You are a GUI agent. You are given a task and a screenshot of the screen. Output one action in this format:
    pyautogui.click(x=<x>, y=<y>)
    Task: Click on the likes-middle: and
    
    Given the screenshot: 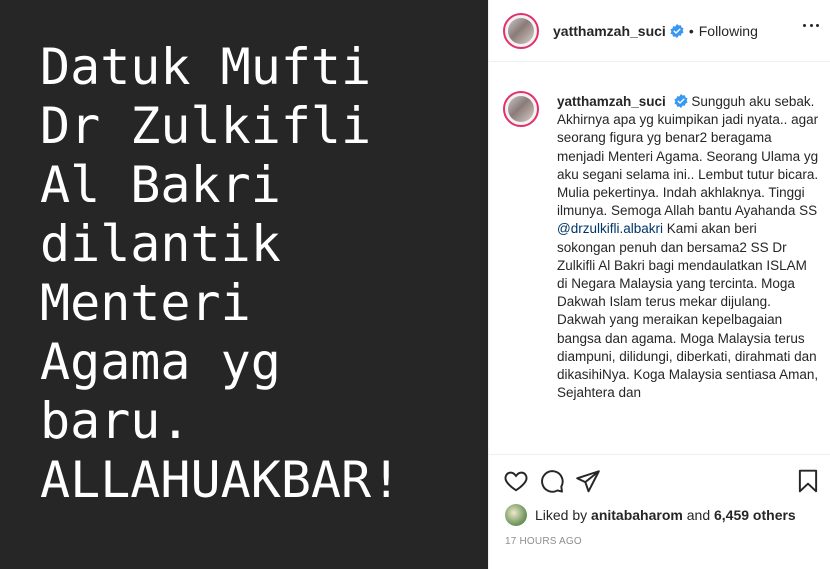 What is the action you would take?
    pyautogui.click(x=698, y=515)
    